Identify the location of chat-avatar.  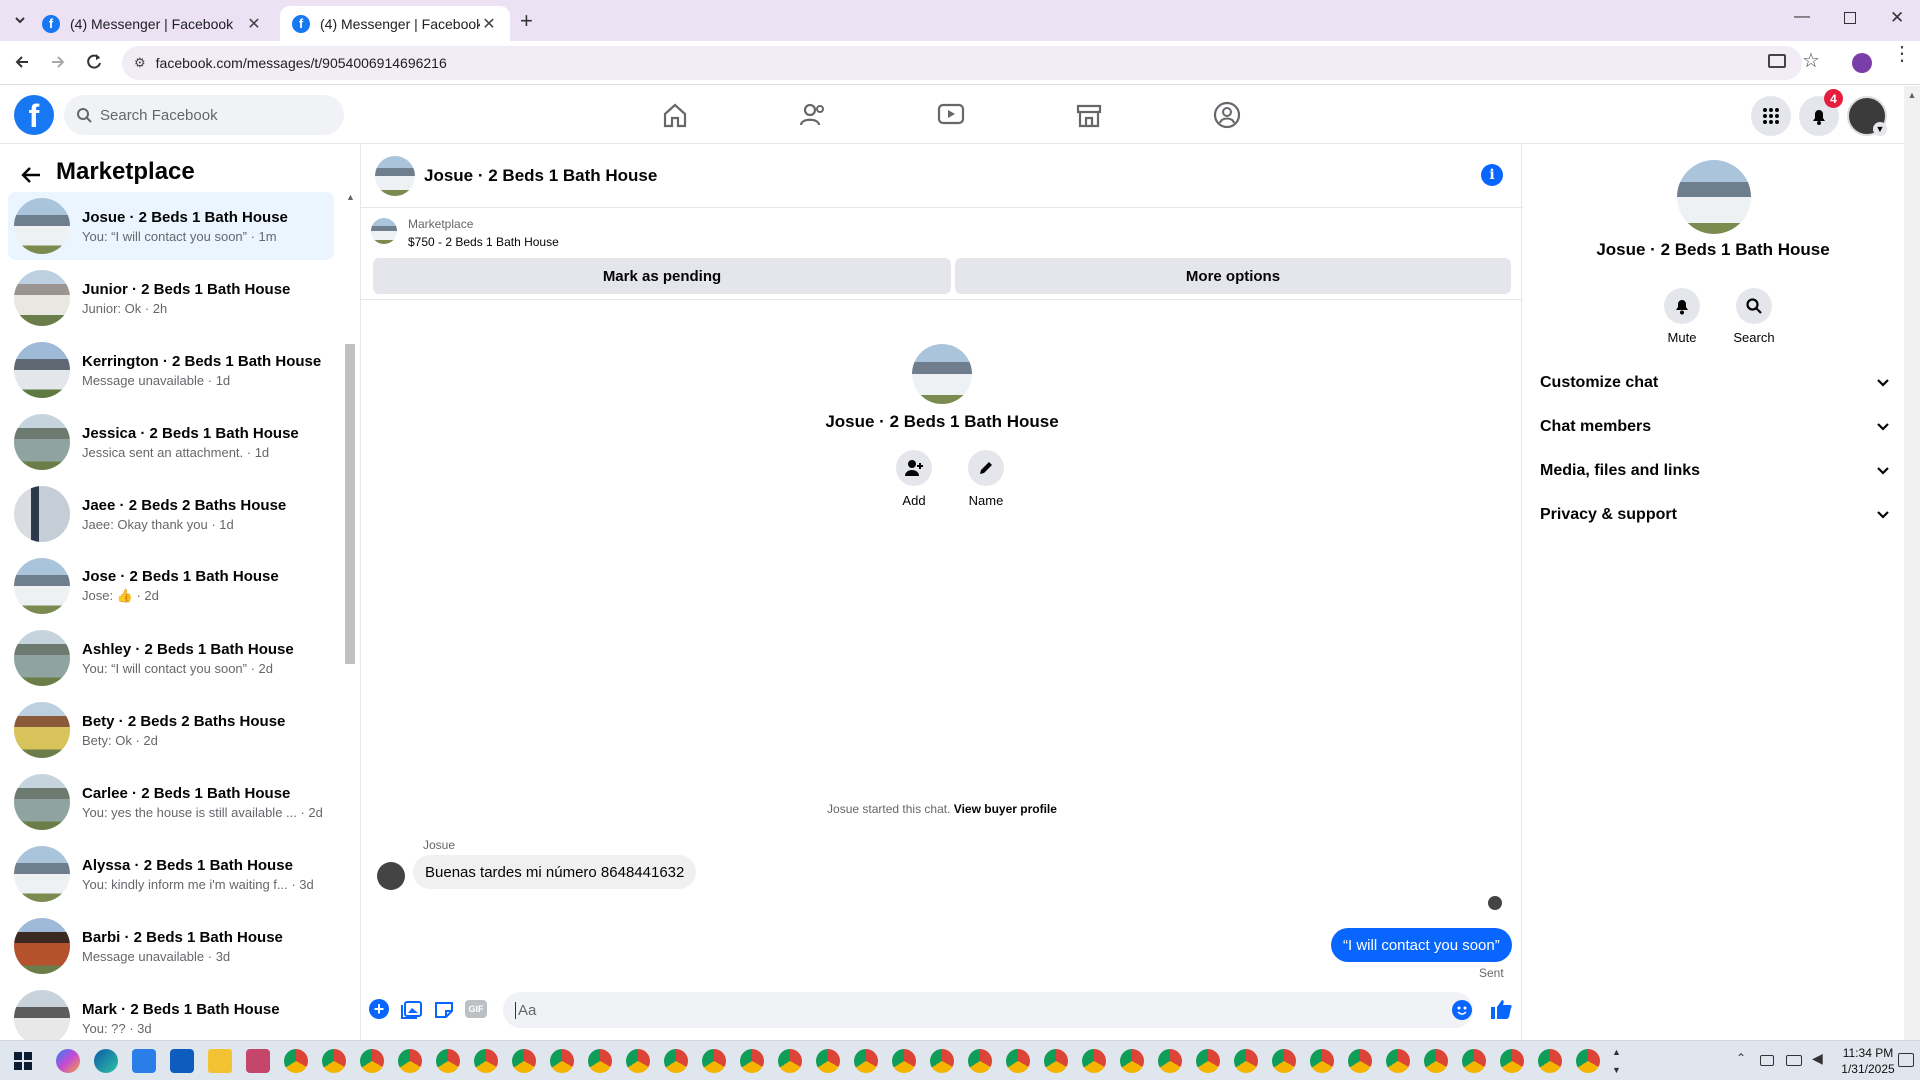
(395, 176).